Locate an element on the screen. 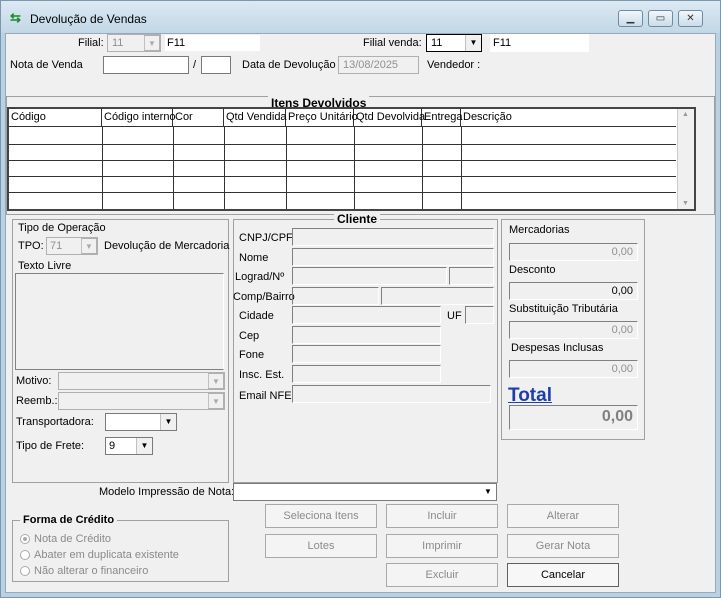  cliente-label-comp: Comp/Bairro is located at coordinates (264, 297).